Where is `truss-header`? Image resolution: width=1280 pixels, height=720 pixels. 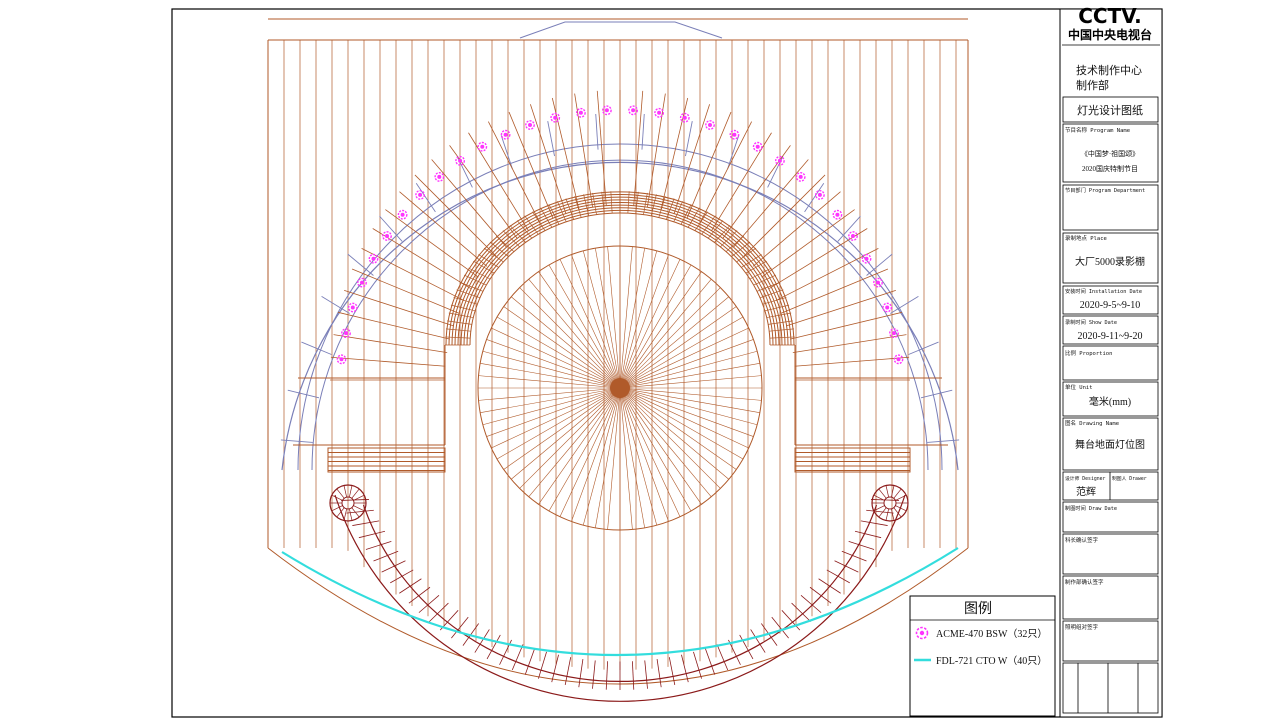
truss-header is located at coordinates (621, 30).